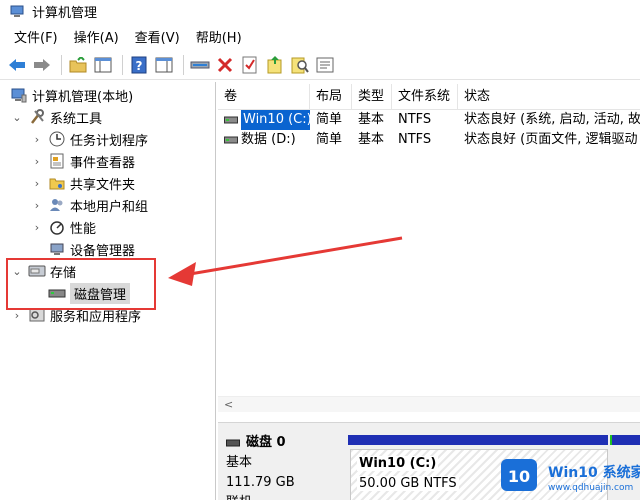 This screenshot has width=640, height=500. I want to click on connect-icon, so click(200, 65).